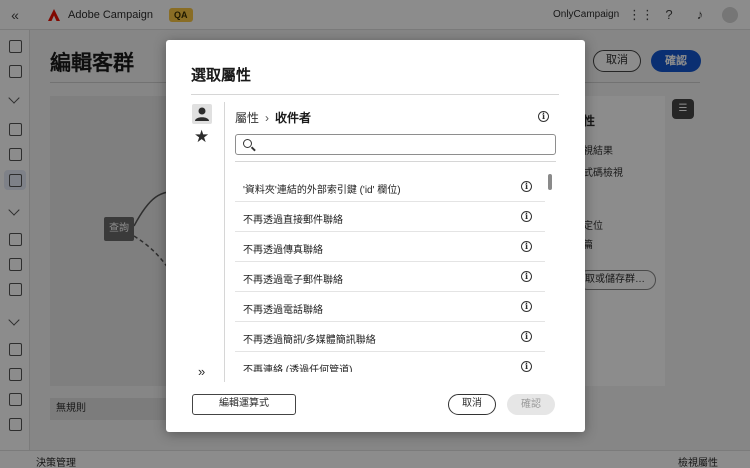 The width and height of the screenshot is (750, 468). I want to click on search-icon, so click(247, 143).